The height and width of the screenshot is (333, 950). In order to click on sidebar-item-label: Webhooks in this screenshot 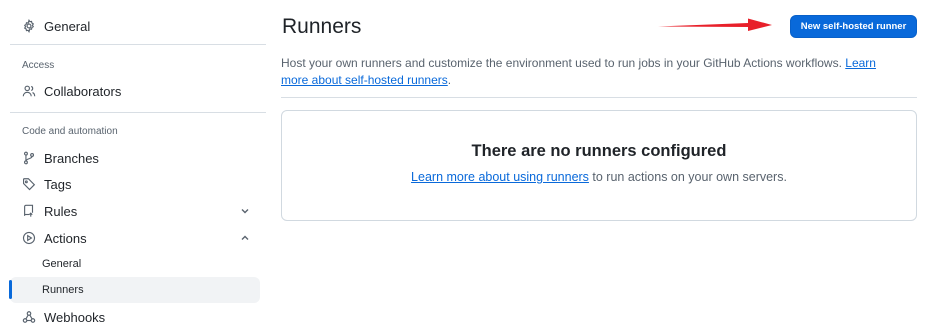, I will do `click(75, 317)`.